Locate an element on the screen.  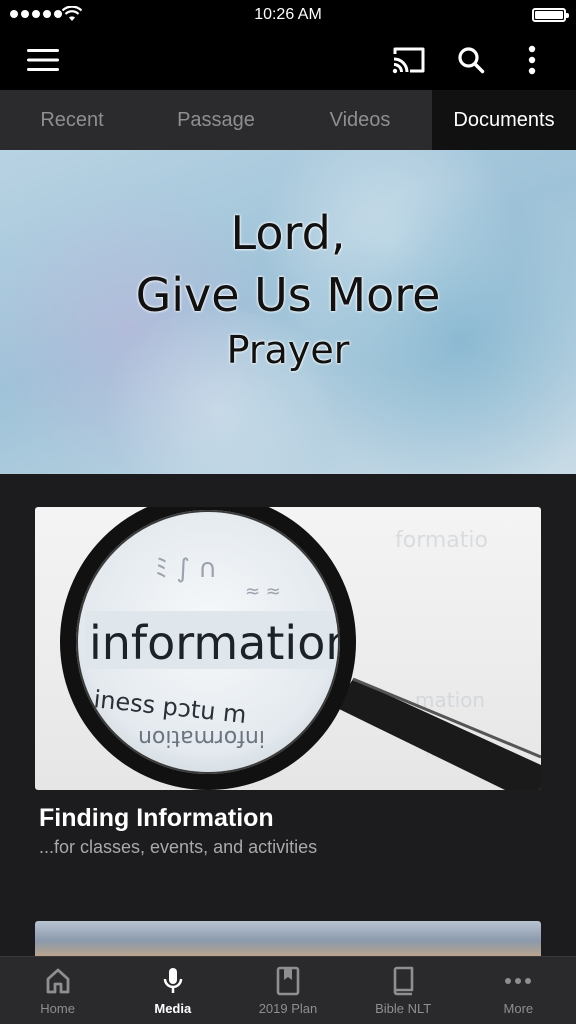
book-icon is located at coordinates (403, 977).